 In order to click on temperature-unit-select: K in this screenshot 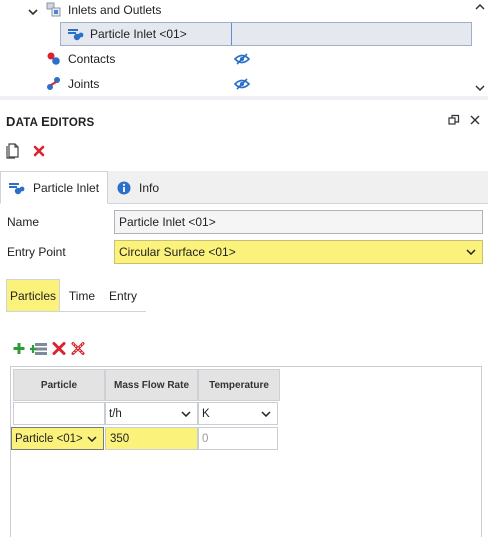, I will do `click(238, 413)`.